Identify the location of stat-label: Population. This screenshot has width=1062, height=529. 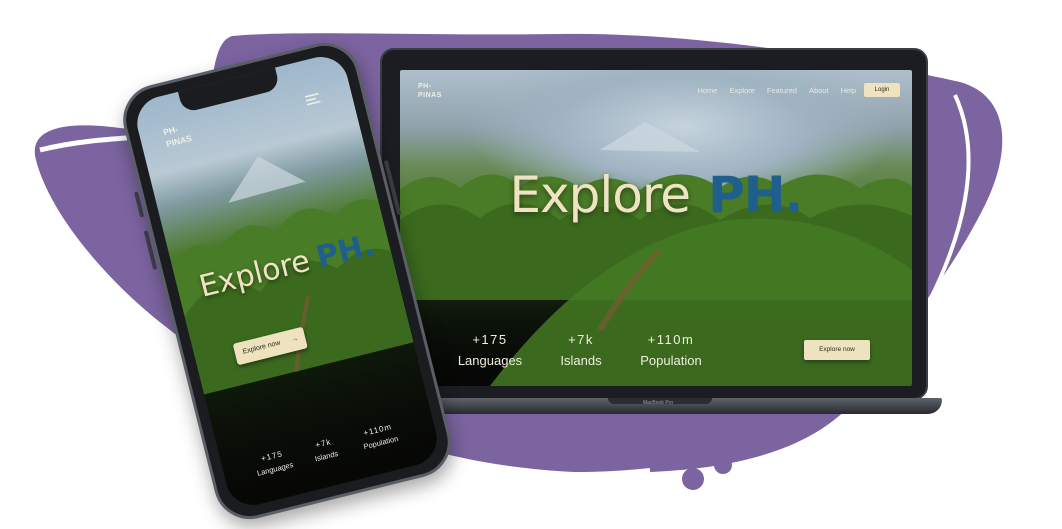
(671, 360).